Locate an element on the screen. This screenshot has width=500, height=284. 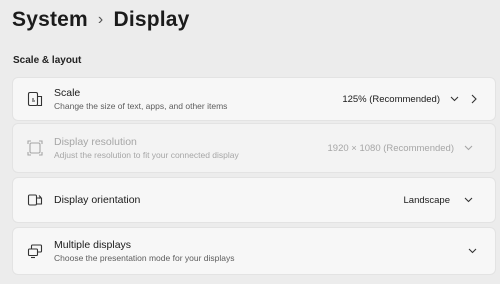
display-resolution-title: Display resolution is located at coordinates (95, 142).